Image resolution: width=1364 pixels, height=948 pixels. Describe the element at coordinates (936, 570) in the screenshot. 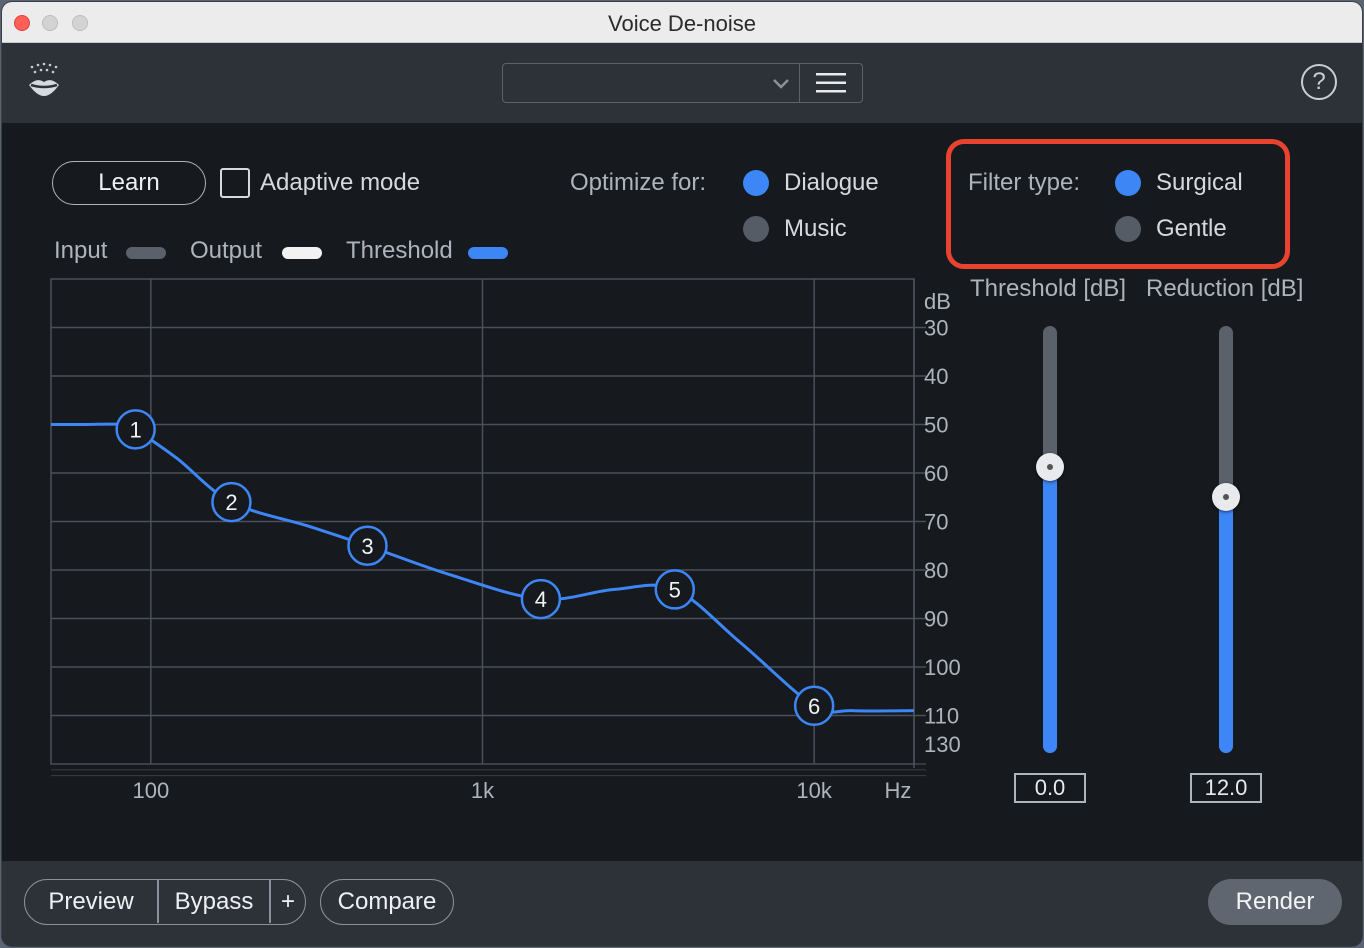

I see `y-tick-label: 80` at that location.